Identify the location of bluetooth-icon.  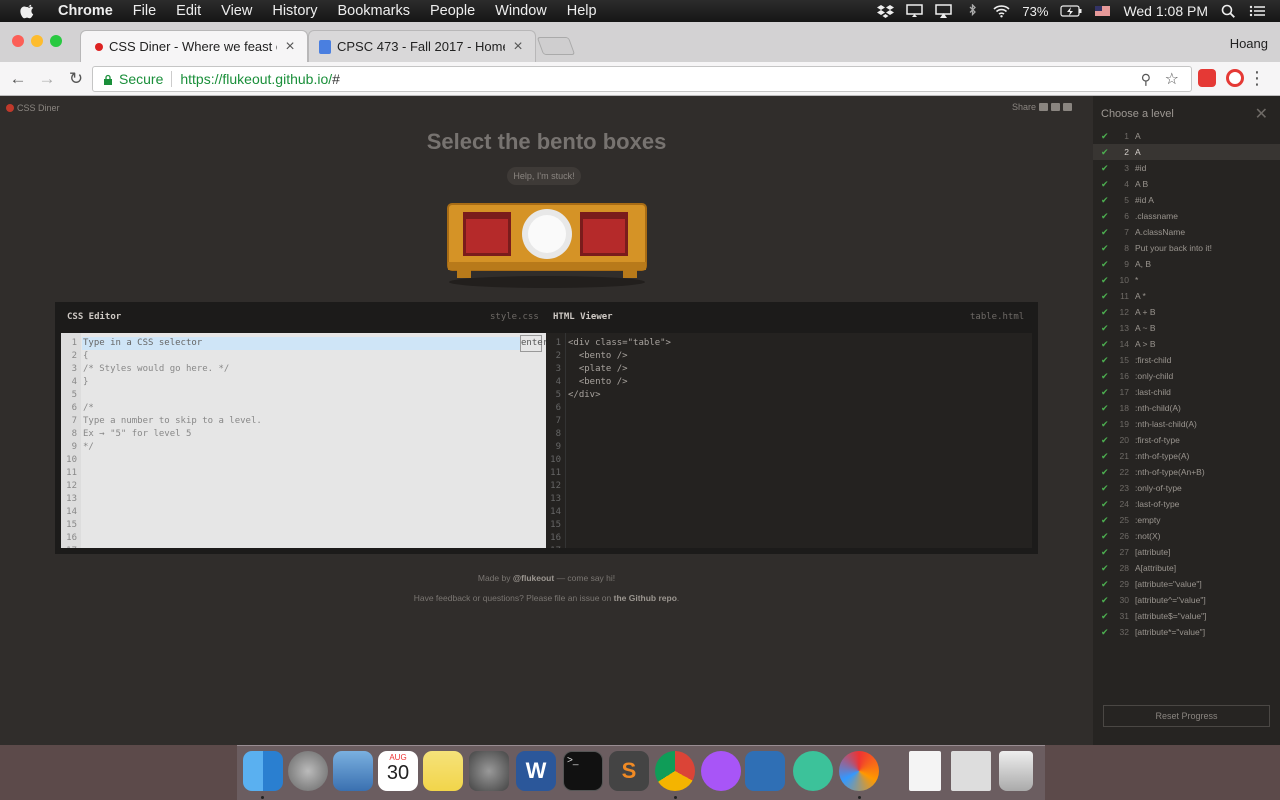
(972, 11).